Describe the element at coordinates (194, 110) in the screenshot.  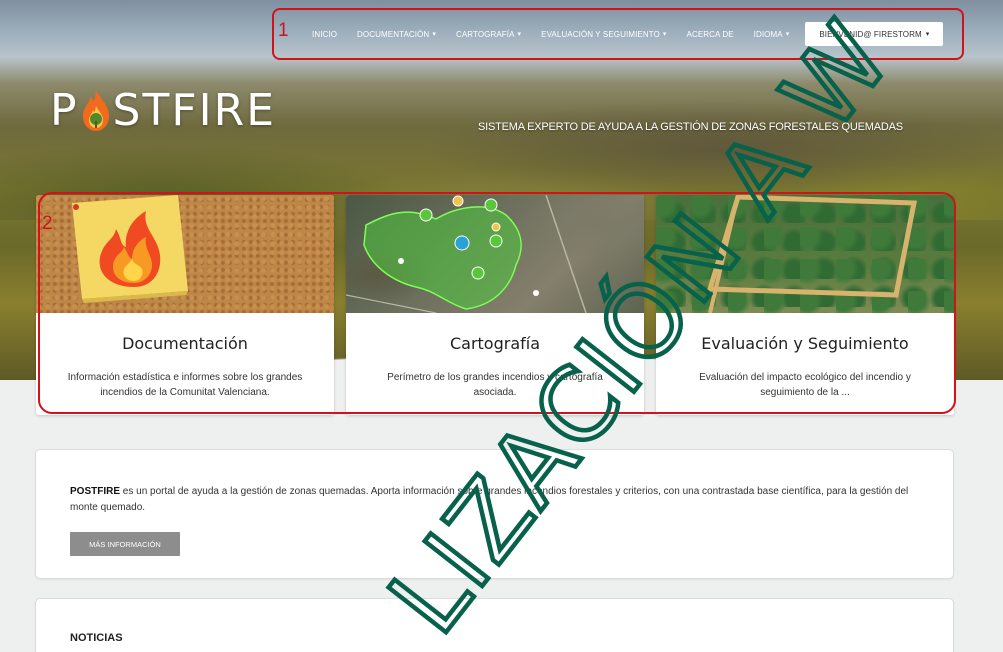
I see `logo-text-end: STFIRE` at that location.